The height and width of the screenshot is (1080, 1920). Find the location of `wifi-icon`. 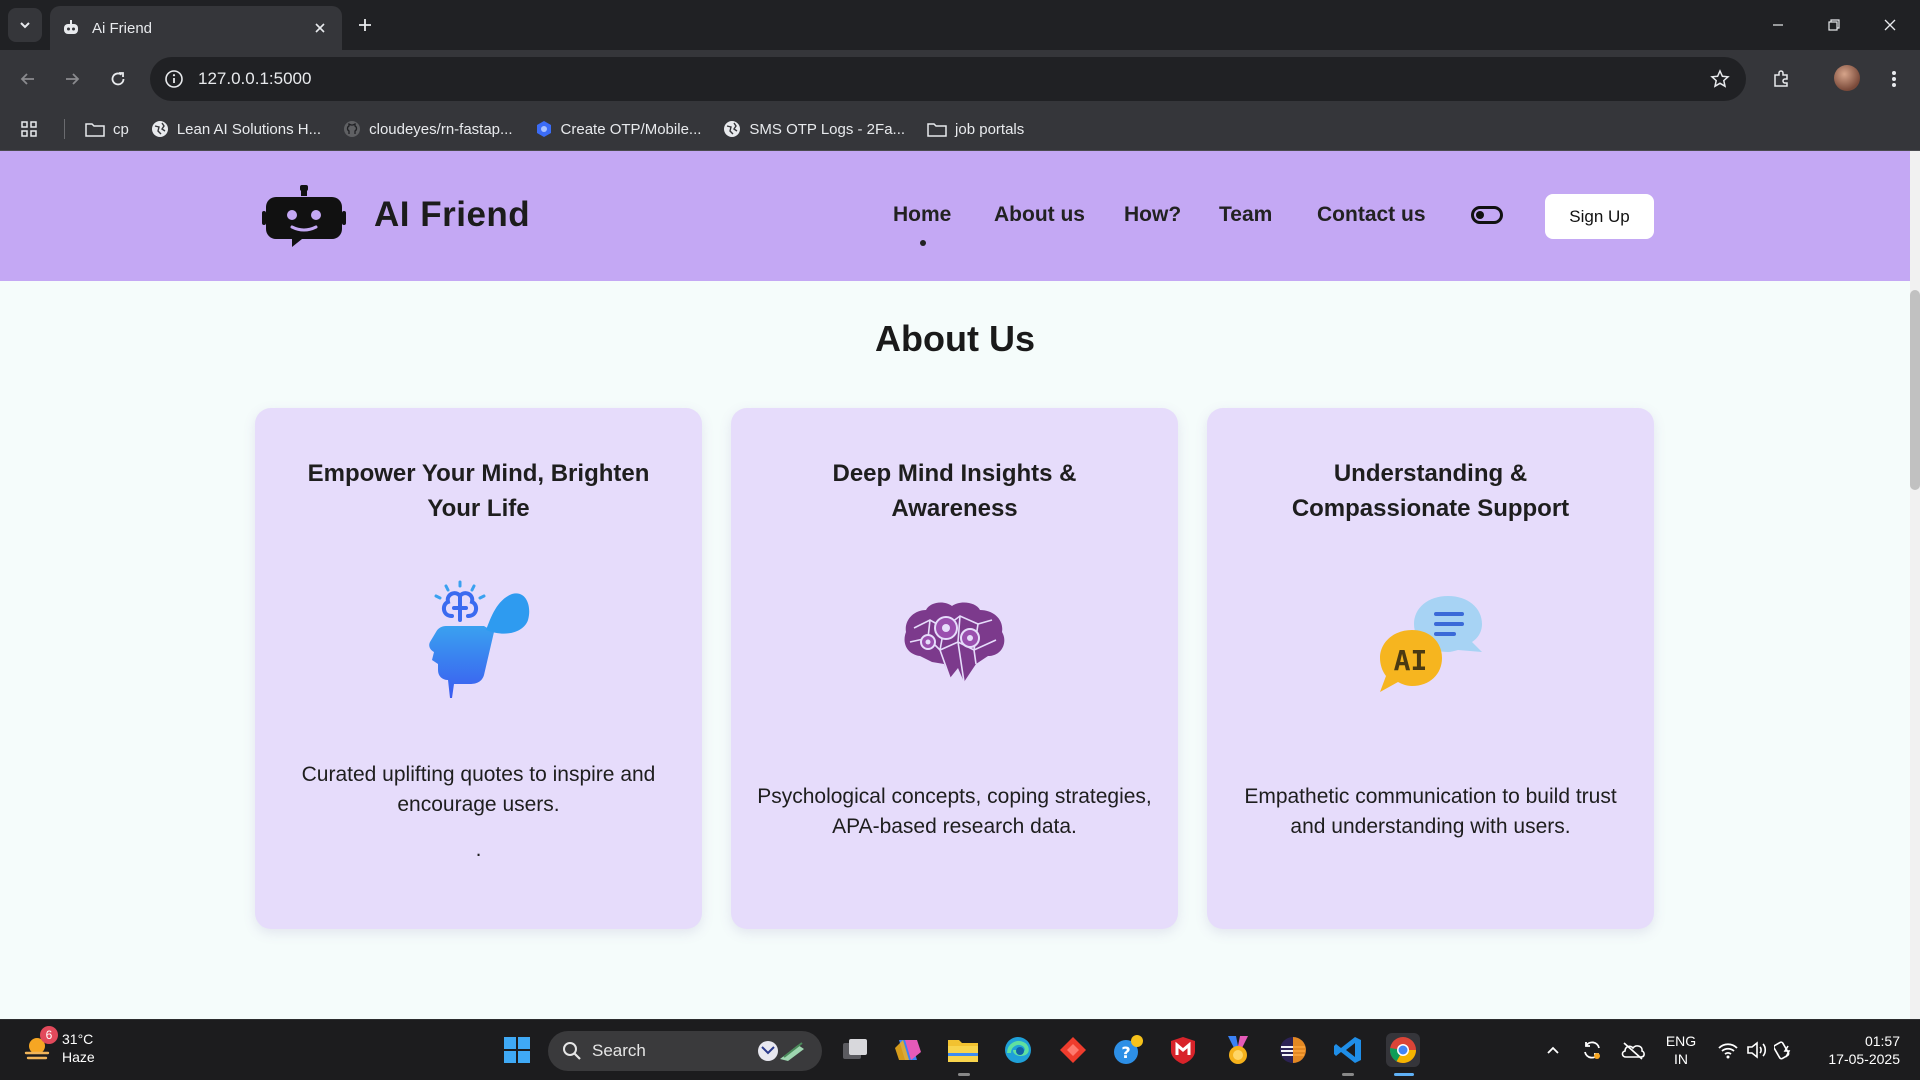

wifi-icon is located at coordinates (1728, 1051).